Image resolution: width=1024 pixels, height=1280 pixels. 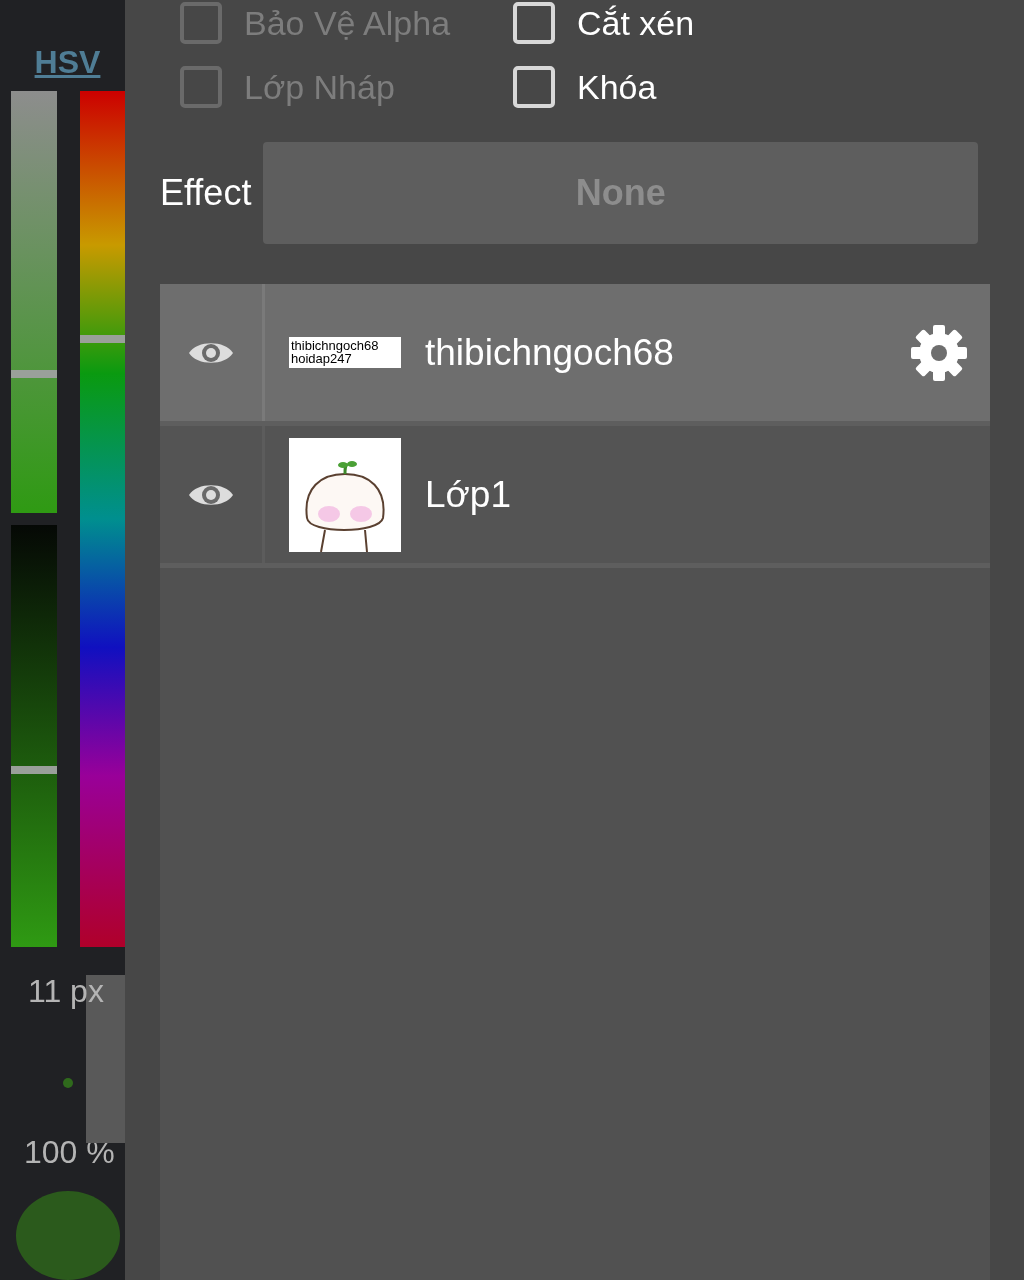 What do you see at coordinates (939, 352) in the screenshot?
I see `settings-icon` at bounding box center [939, 352].